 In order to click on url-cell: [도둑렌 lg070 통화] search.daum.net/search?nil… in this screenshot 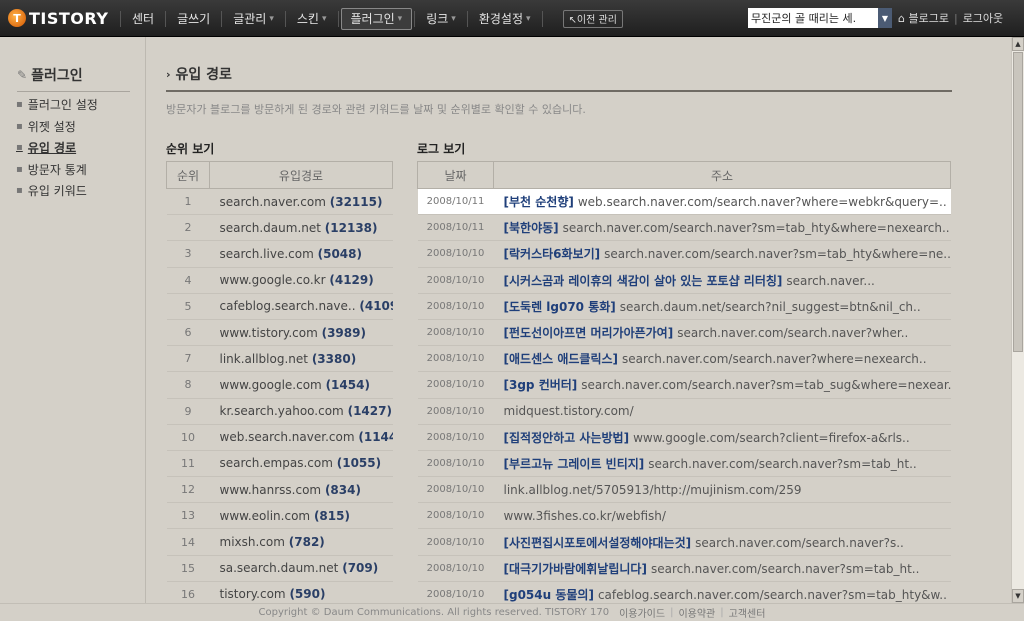, I will do `click(722, 306)`.